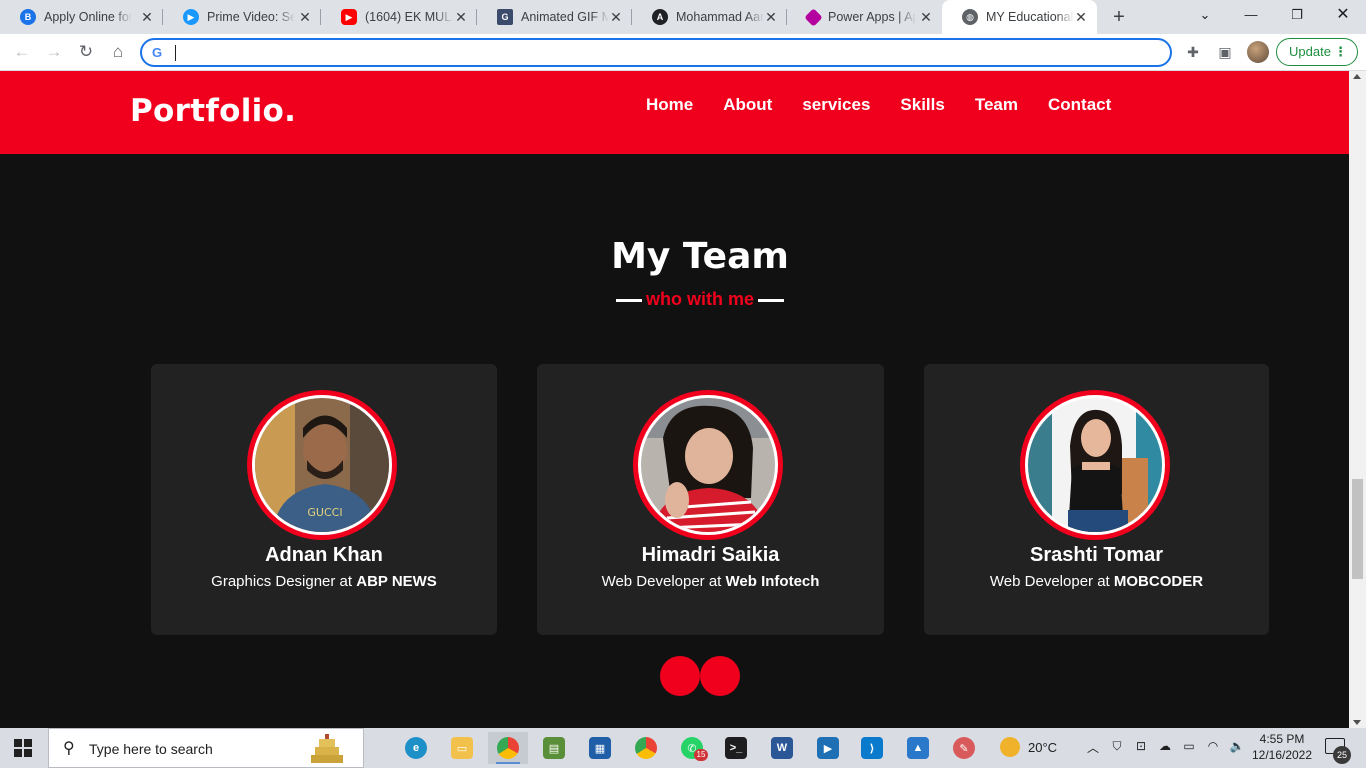 This screenshot has width=1366, height=768. What do you see at coordinates (1282, 755) in the screenshot?
I see `clock-date: 12/16/2022` at bounding box center [1282, 755].